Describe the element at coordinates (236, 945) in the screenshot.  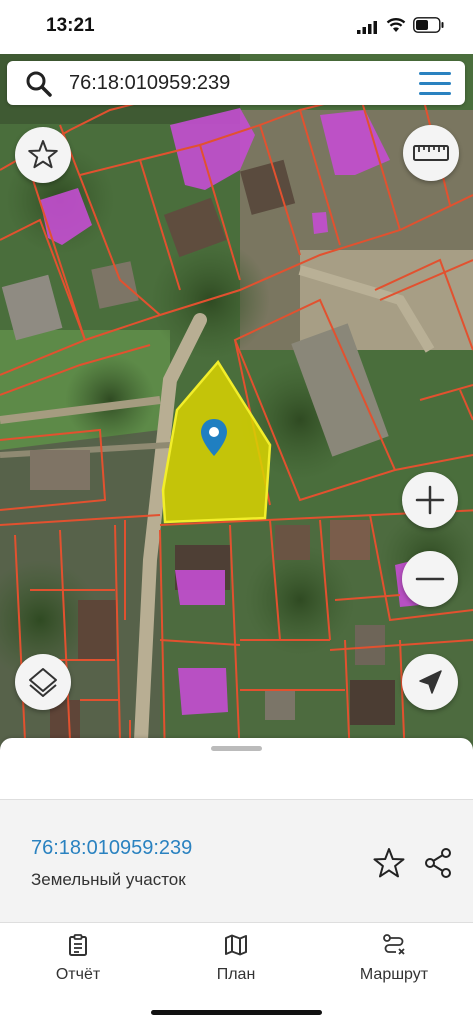
I see `map-fold-icon` at that location.